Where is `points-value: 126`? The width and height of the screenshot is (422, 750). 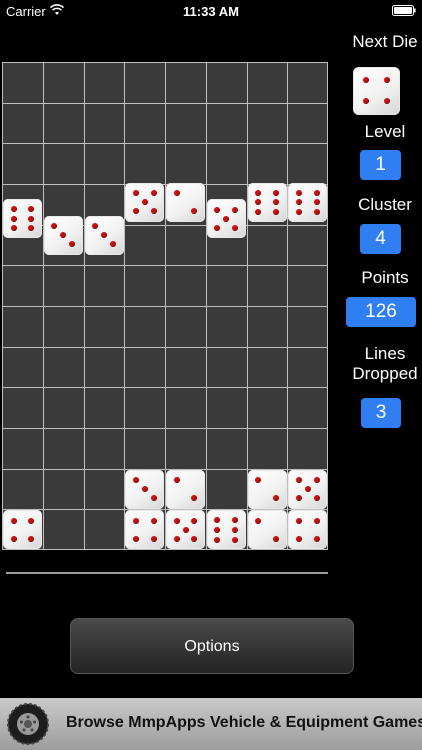 points-value: 126 is located at coordinates (381, 312).